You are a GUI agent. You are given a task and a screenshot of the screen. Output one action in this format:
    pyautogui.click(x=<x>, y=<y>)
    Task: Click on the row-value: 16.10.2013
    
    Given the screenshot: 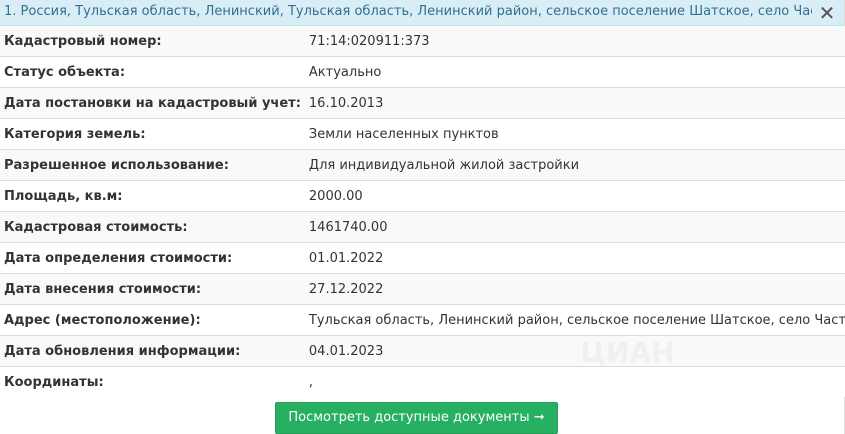 What is the action you would take?
    pyautogui.click(x=574, y=103)
    